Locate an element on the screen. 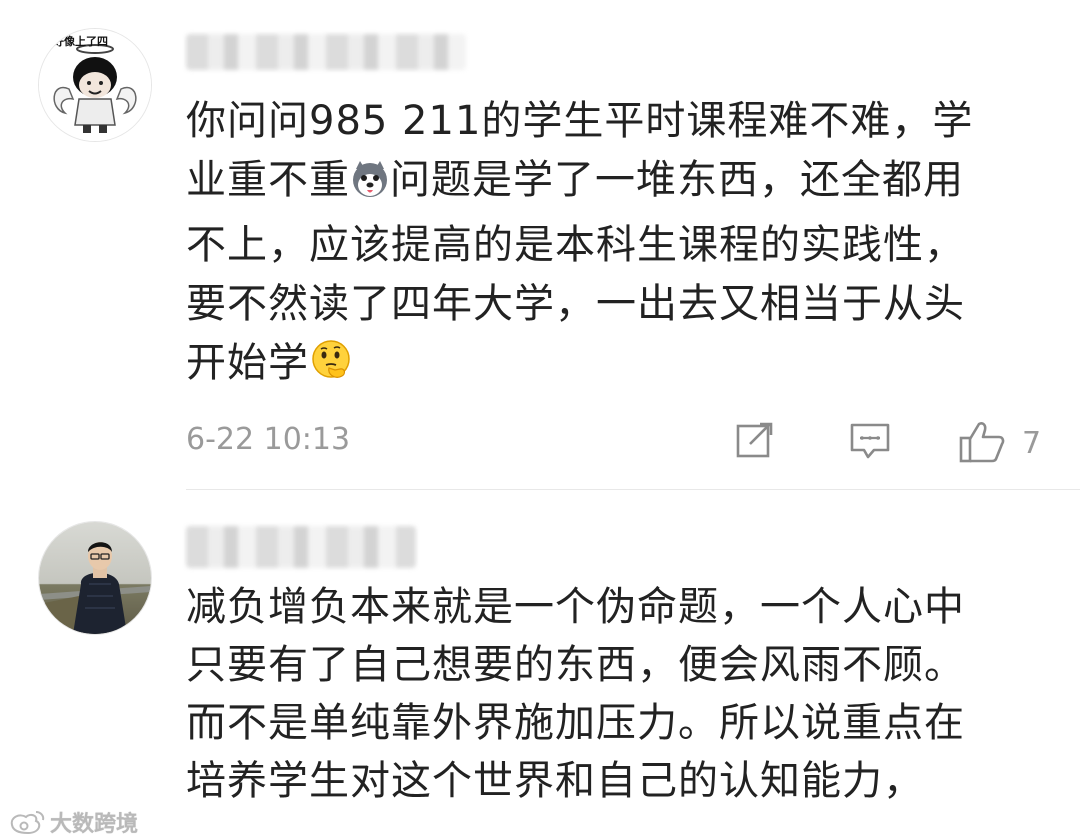  comment-line: 减负增负本来就是一个伪命题，一个人心中 is located at coordinates (575, 607).